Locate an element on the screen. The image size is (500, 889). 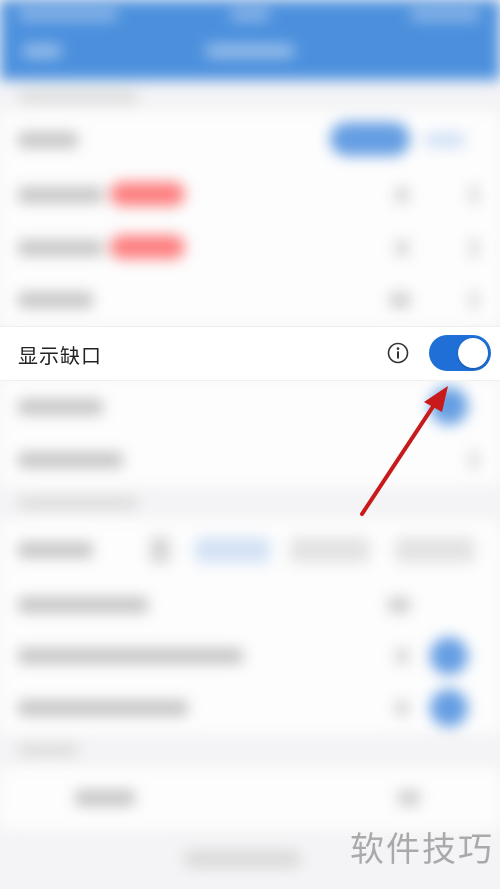
bottom-link-blur is located at coordinates (242, 859).